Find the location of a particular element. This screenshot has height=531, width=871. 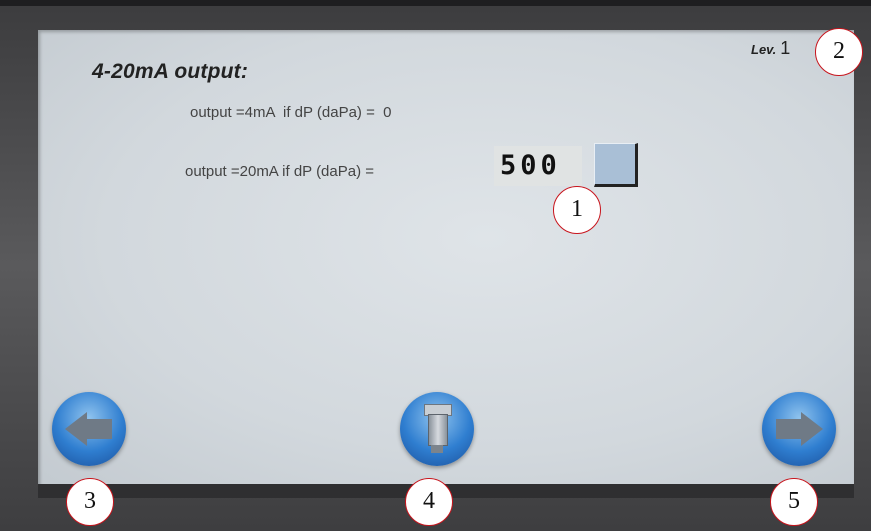

sensor-button is located at coordinates (437, 429).